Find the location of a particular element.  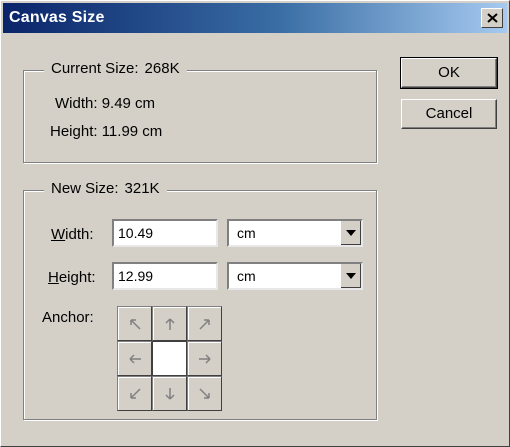

anchor-top is located at coordinates (169, 323).